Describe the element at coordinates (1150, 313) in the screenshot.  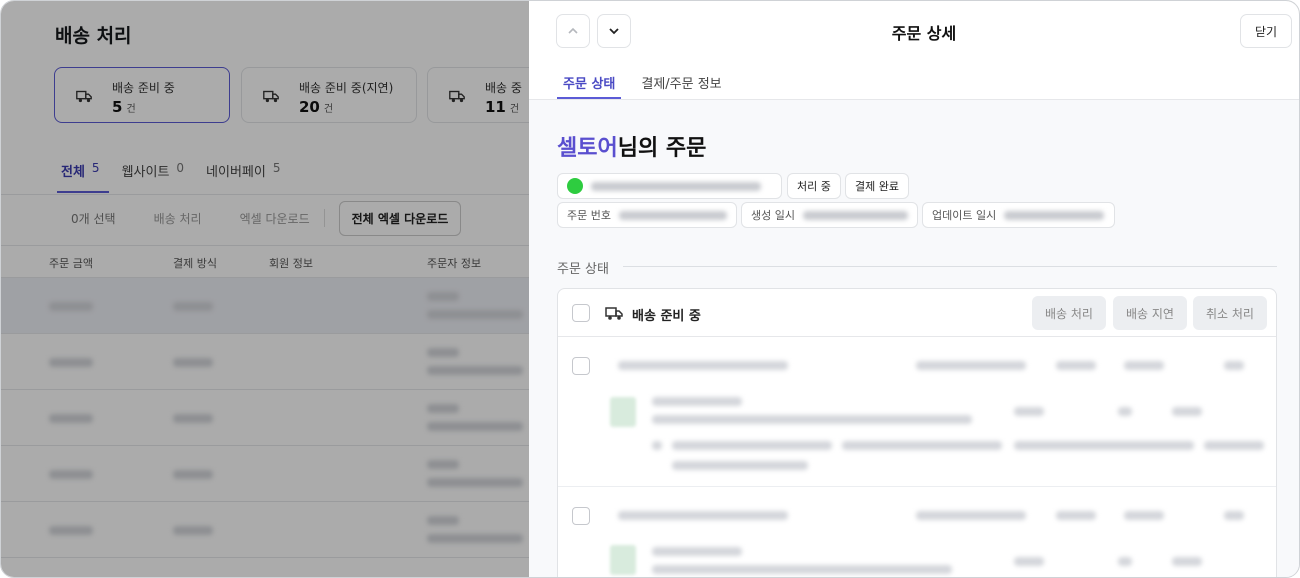
I see `delay-button: 배송 지연` at that location.